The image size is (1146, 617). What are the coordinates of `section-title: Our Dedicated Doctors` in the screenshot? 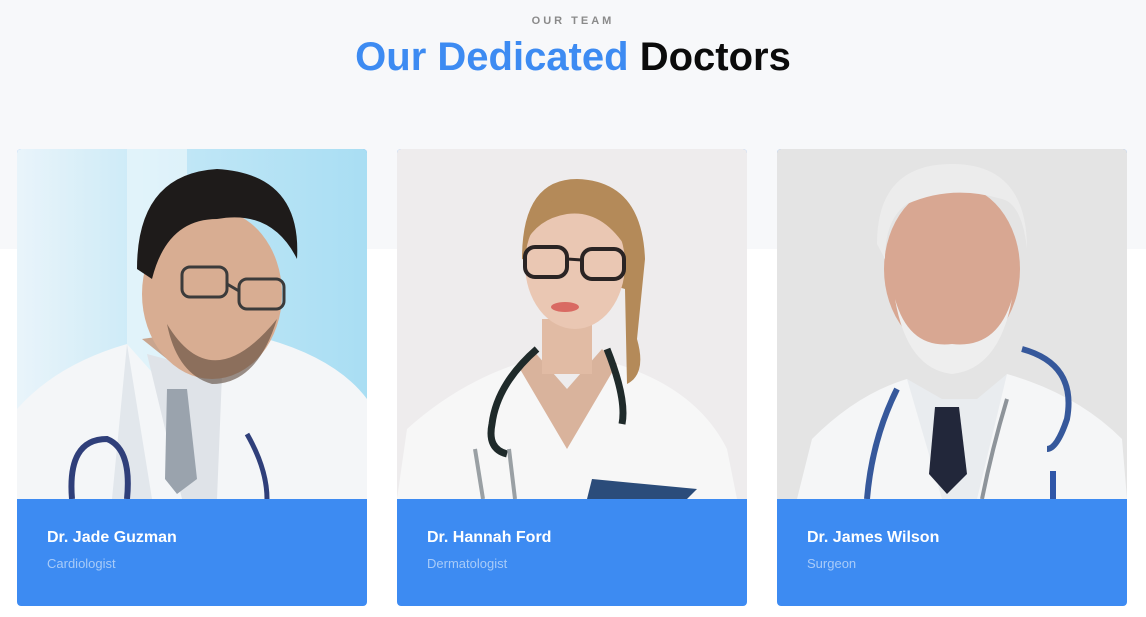 It's located at (573, 57).